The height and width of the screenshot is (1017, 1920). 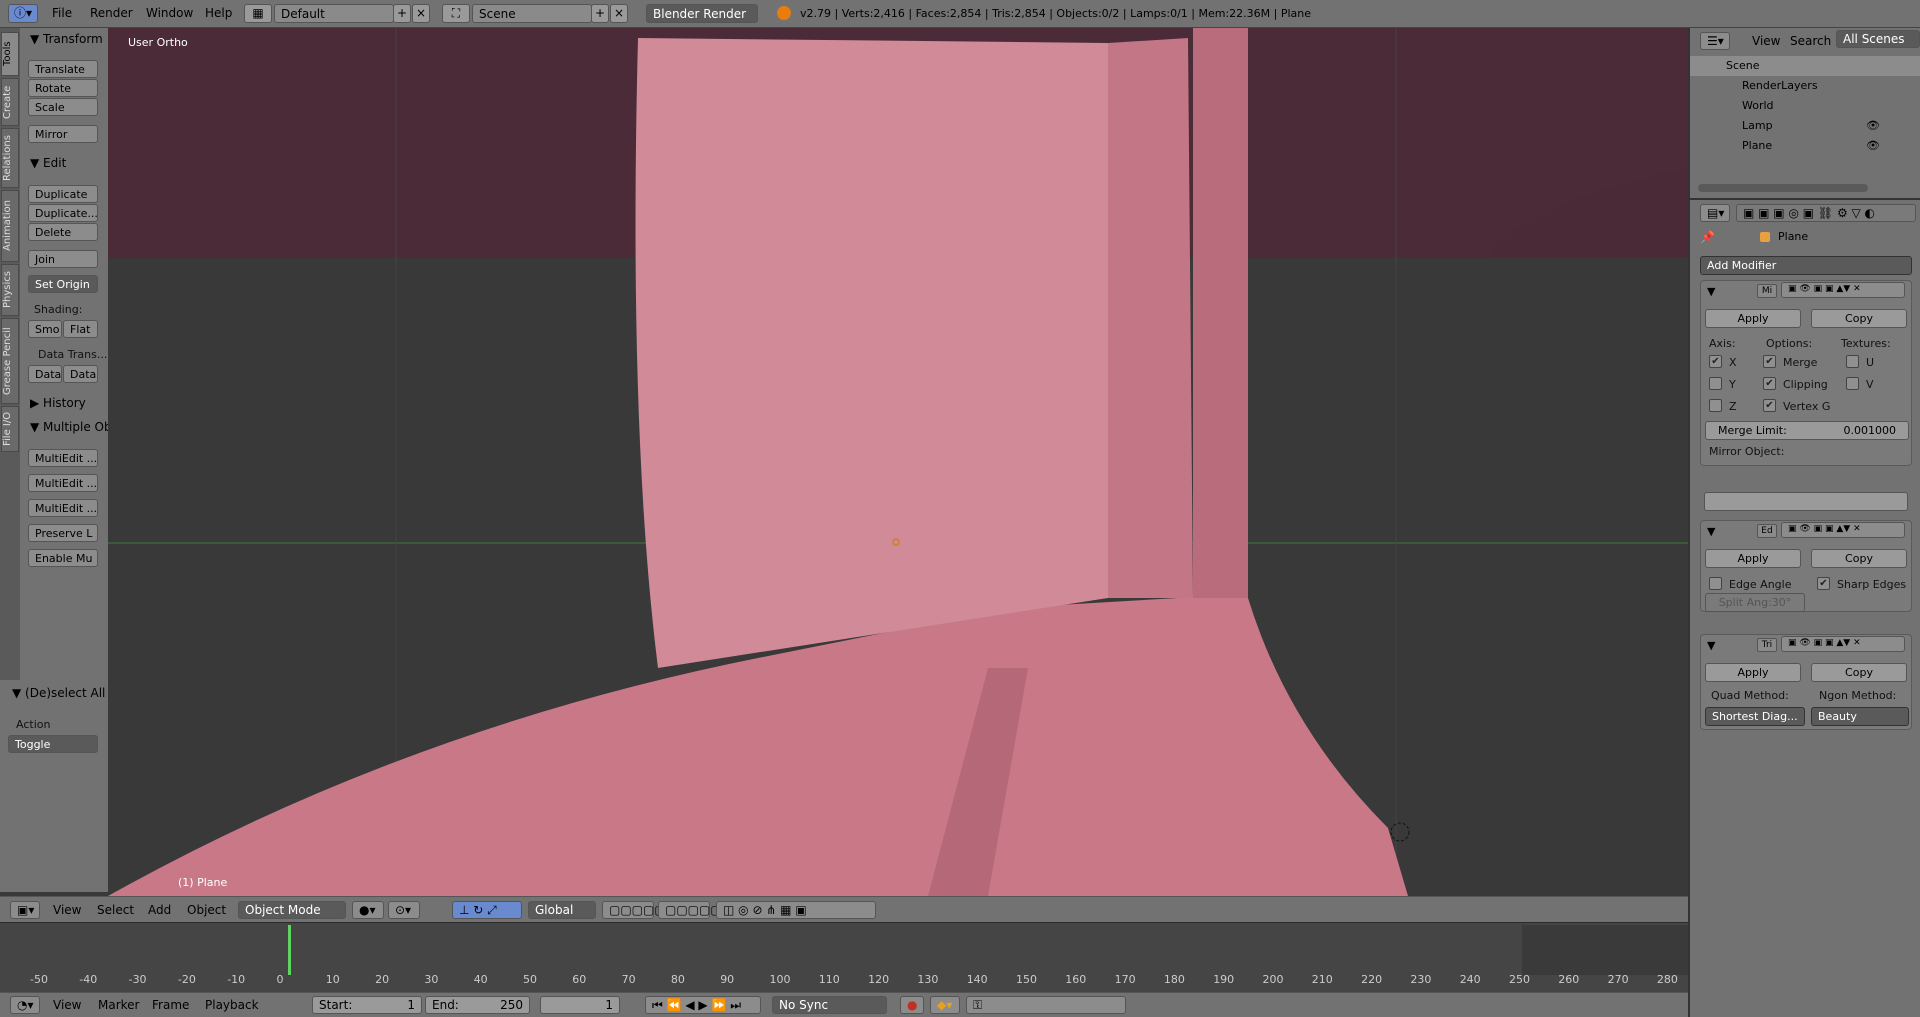 I want to click on preserve-button: Preserve L, so click(x=63, y=533).